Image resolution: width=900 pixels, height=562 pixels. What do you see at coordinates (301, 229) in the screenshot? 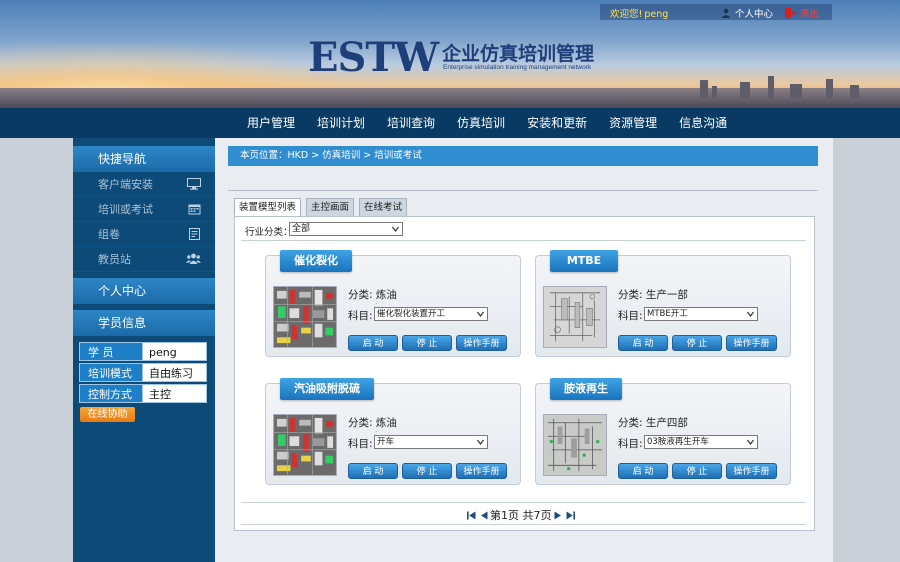
I see `industry-filter-value: 全部` at bounding box center [301, 229].